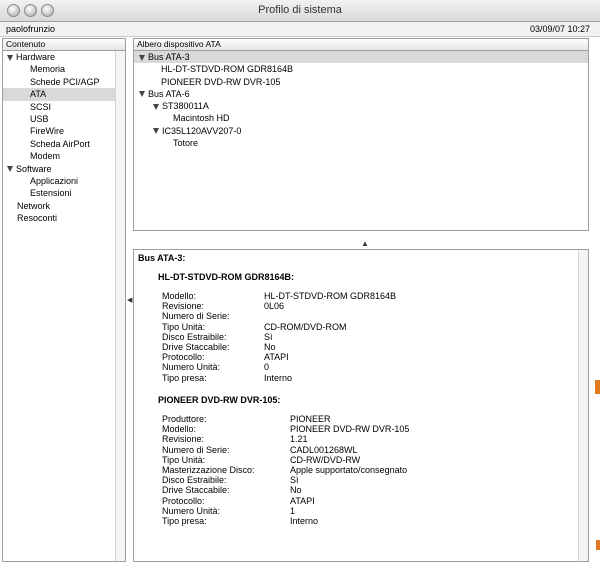  Describe the element at coordinates (64, 131) in the screenshot. I see `sidebar-item: FireWire` at that location.